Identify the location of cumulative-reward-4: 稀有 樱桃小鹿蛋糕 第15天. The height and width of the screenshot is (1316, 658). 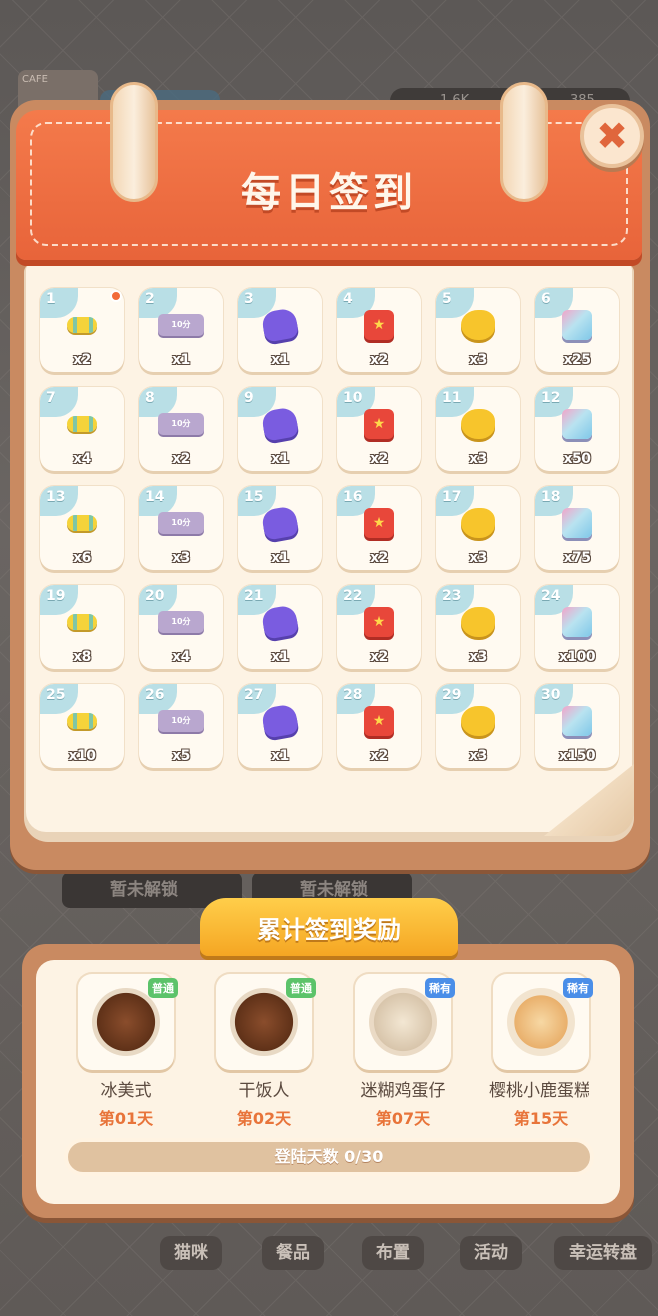
(541, 1051).